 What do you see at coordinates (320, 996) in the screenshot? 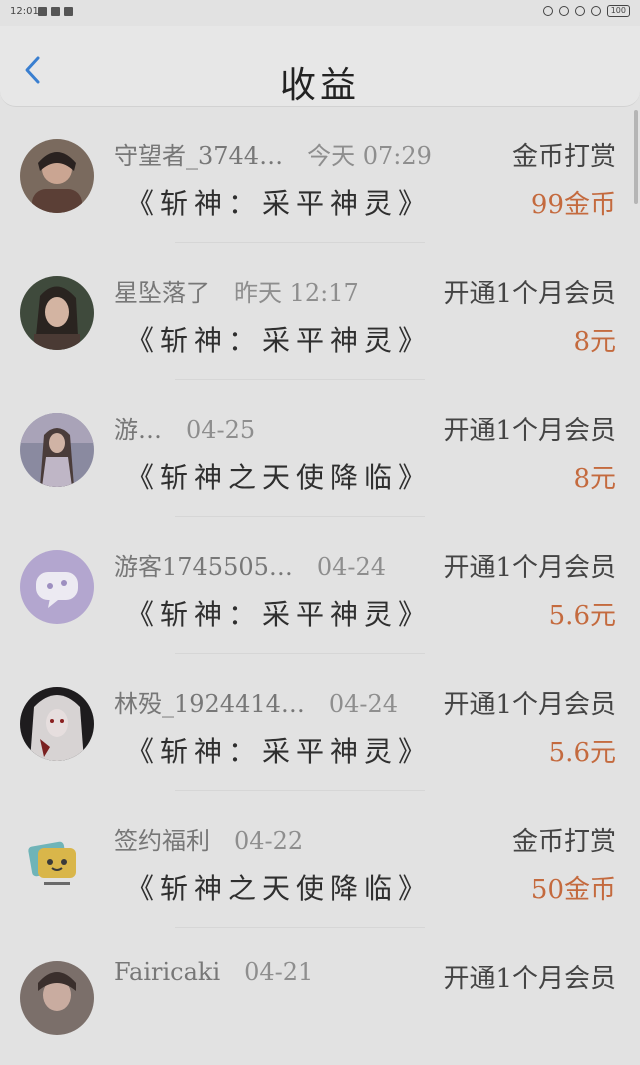
I see `earning-item: Fairicaki 04-21 开通1个月会员` at bounding box center [320, 996].